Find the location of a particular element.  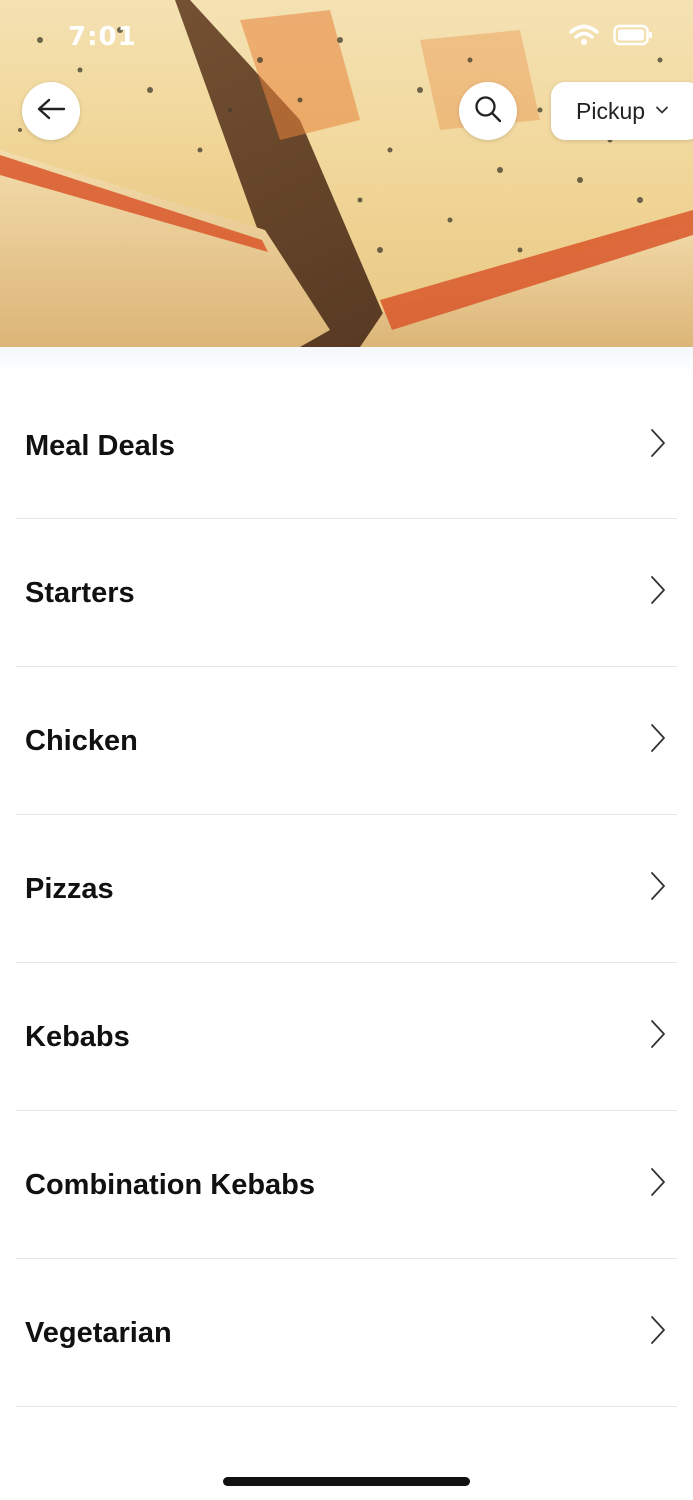

search-icon is located at coordinates (488, 111).